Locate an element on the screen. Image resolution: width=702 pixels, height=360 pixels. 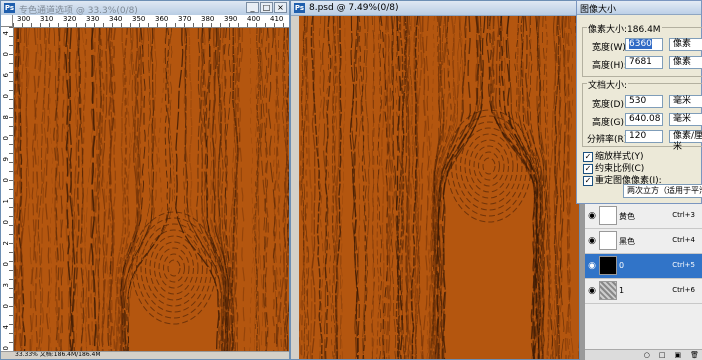
layer-name: 黑色 is located at coordinates (627, 241).